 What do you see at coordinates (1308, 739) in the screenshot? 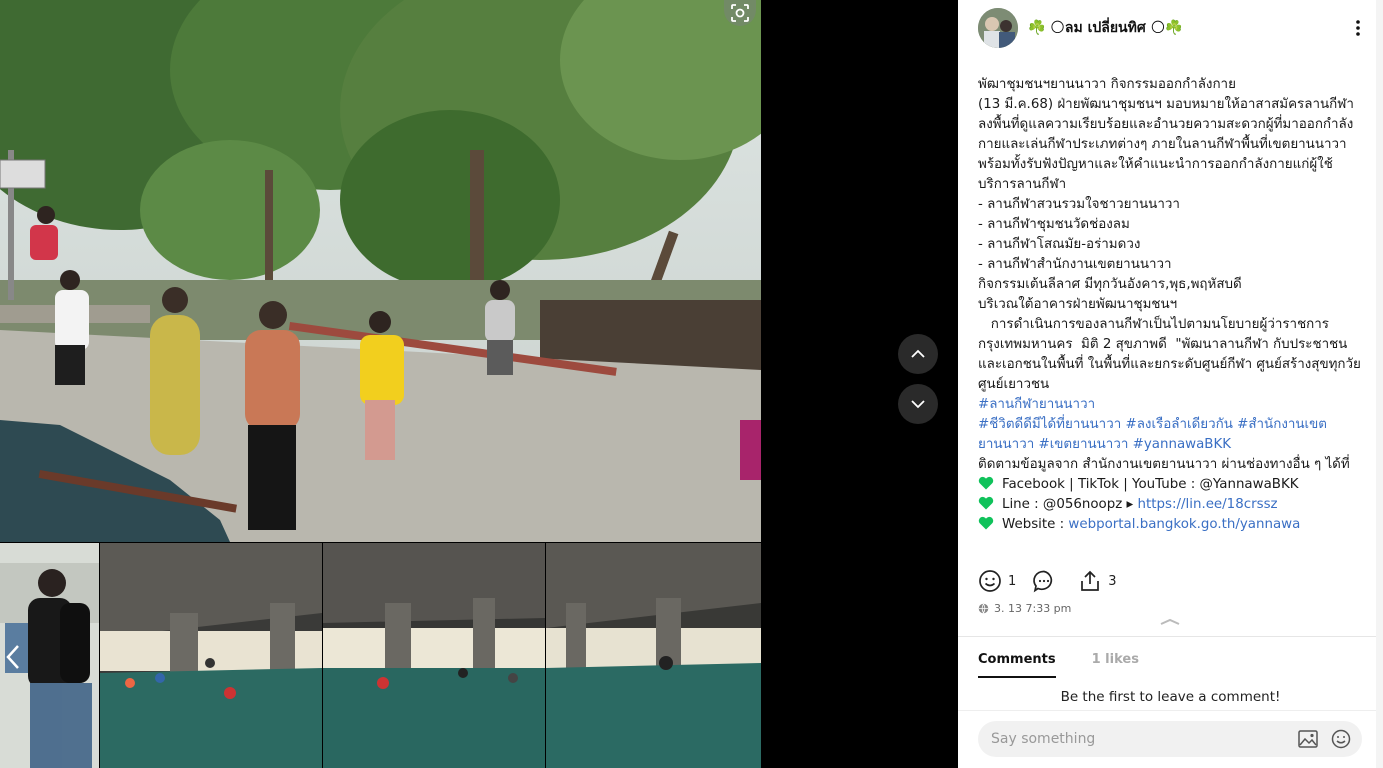
I see `image-upload-icon` at bounding box center [1308, 739].